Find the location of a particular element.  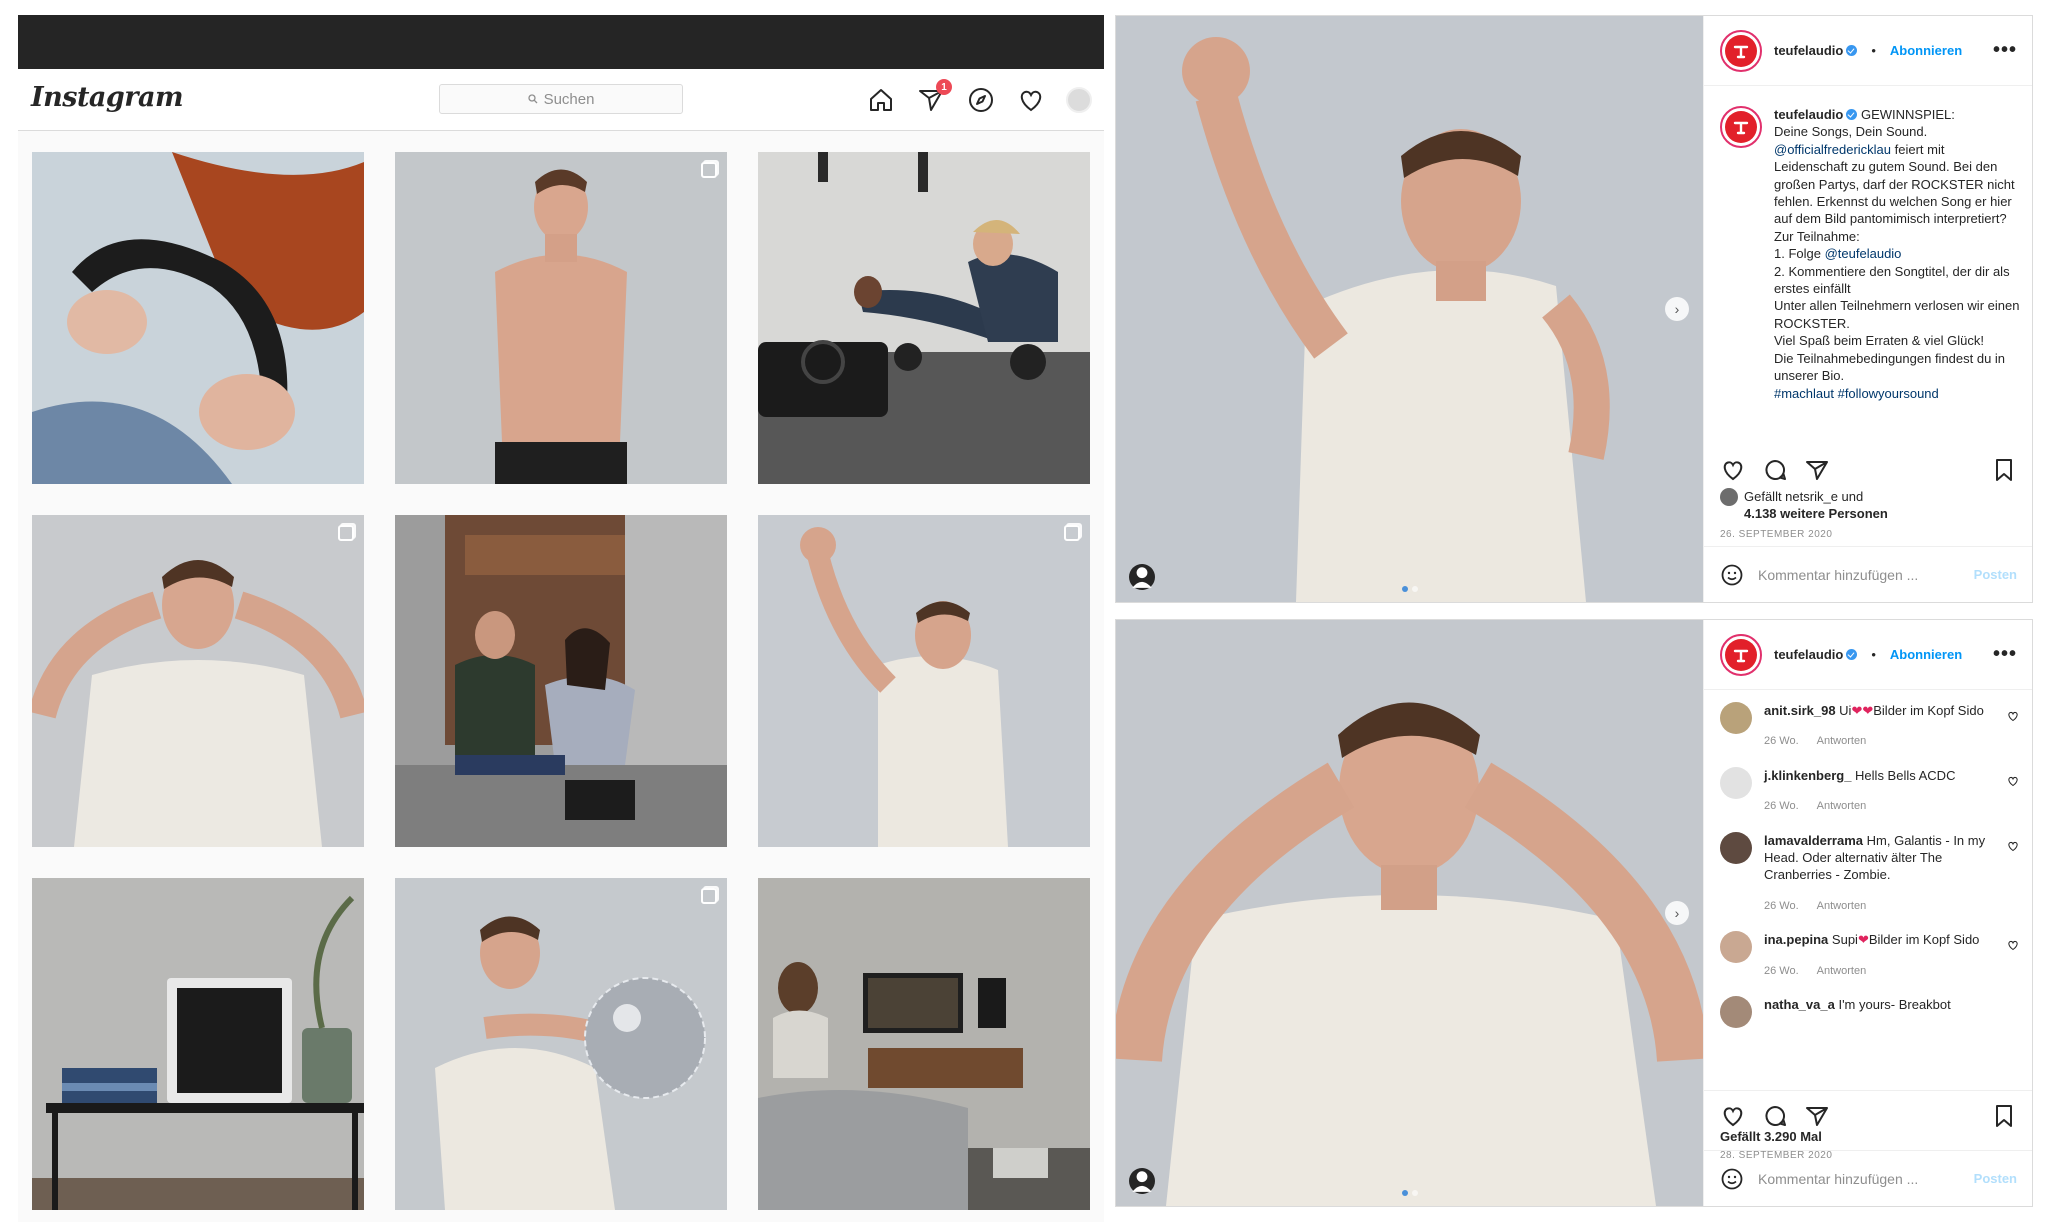

search-input: Suchen is located at coordinates (561, 99).